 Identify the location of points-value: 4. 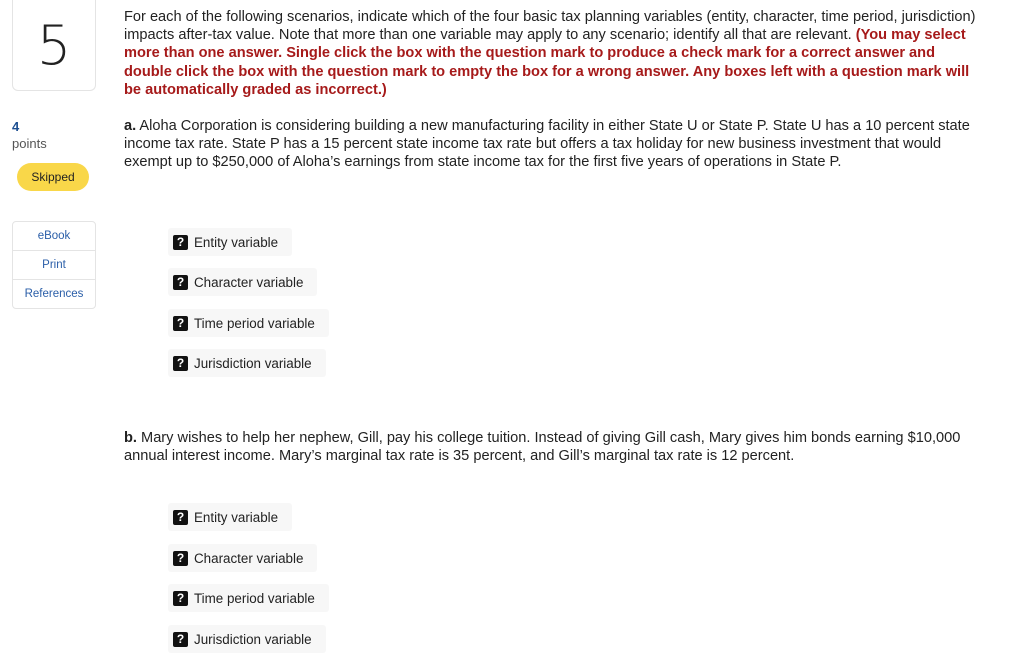
(16, 126).